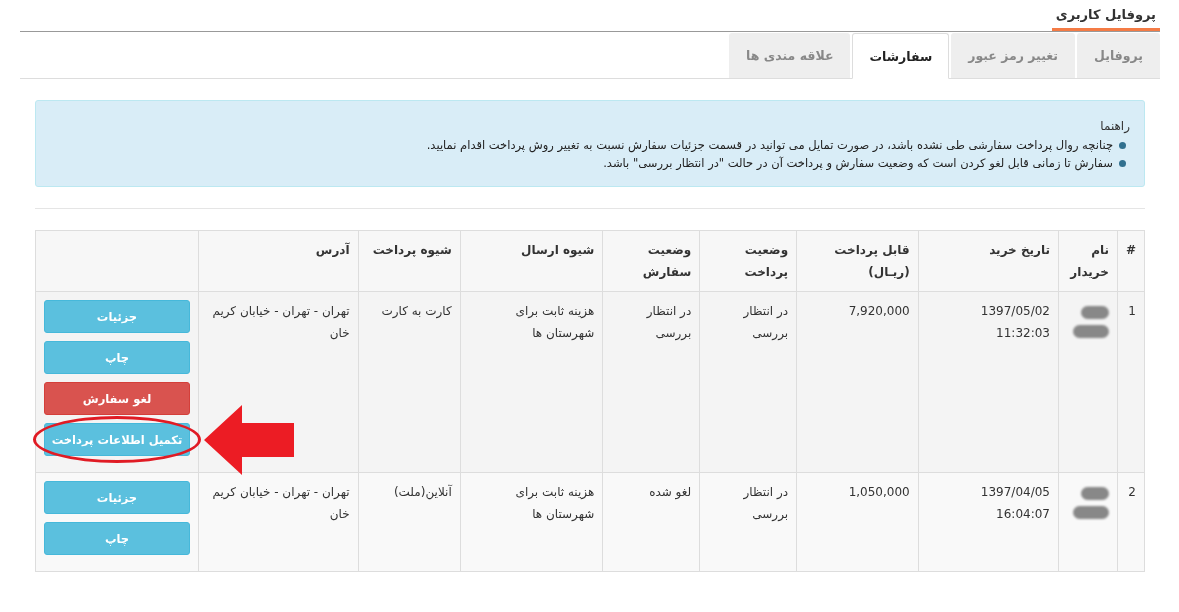 This screenshot has height=612, width=1179. I want to click on column-header: وضعیت پرداخت, so click(748, 261).